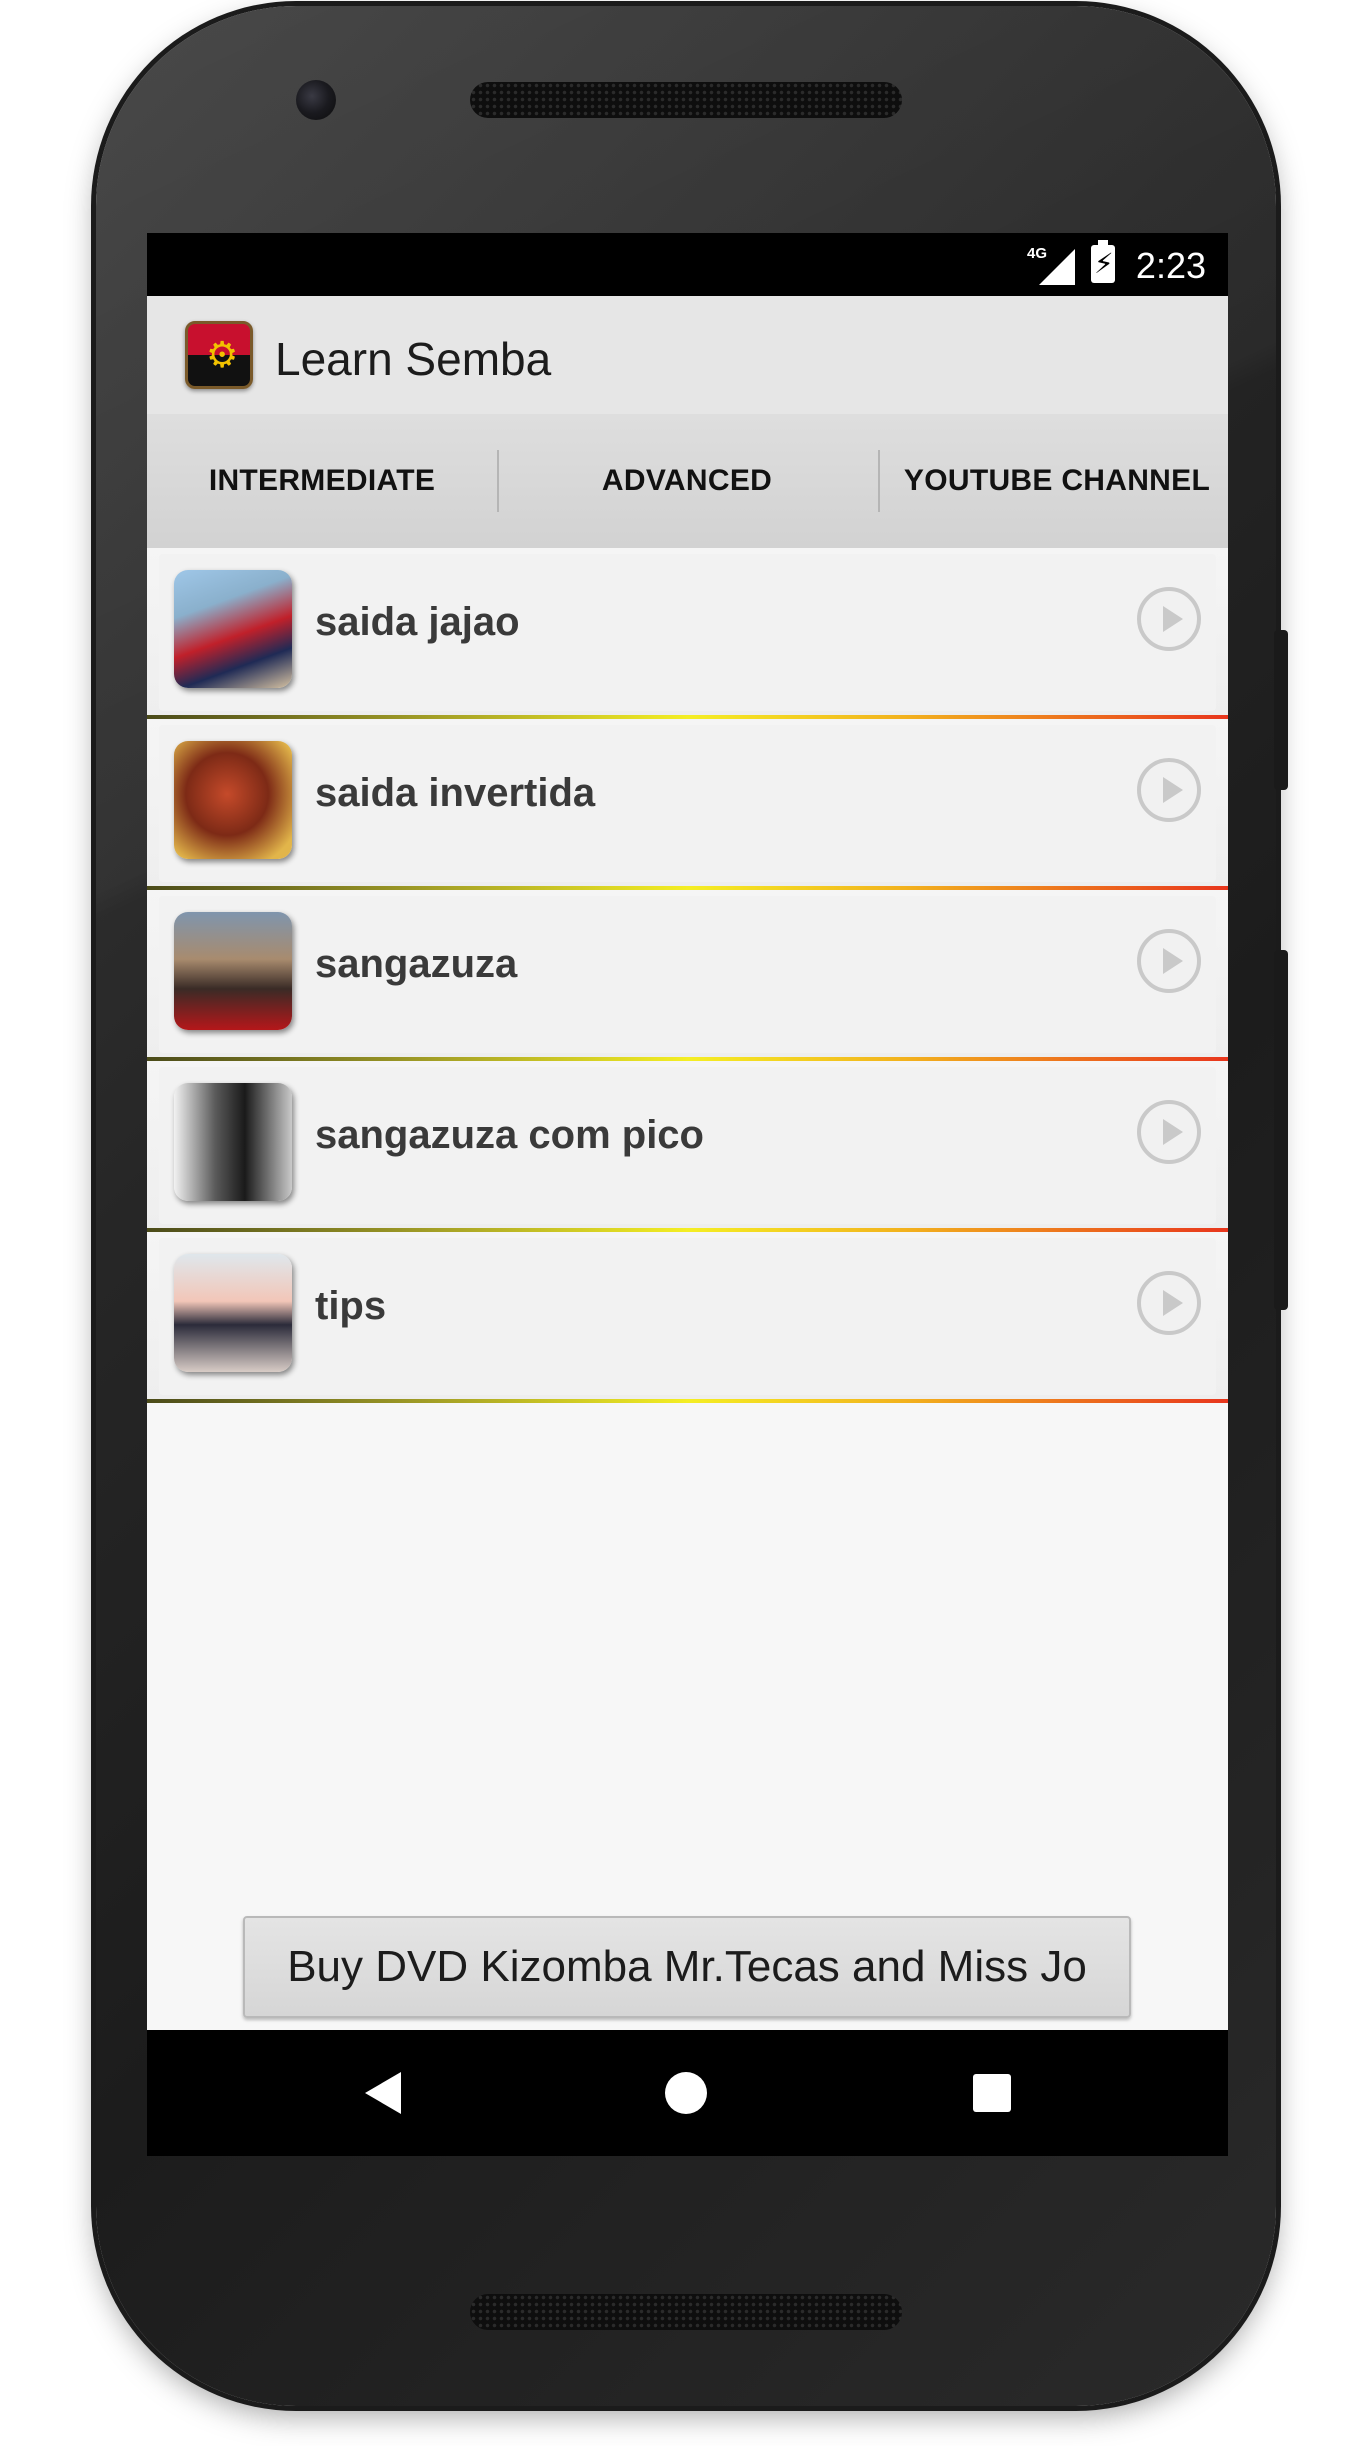 This screenshot has height=2446, width=1370. I want to click on battery-charging-icon: ⚡, so click(1103, 261).